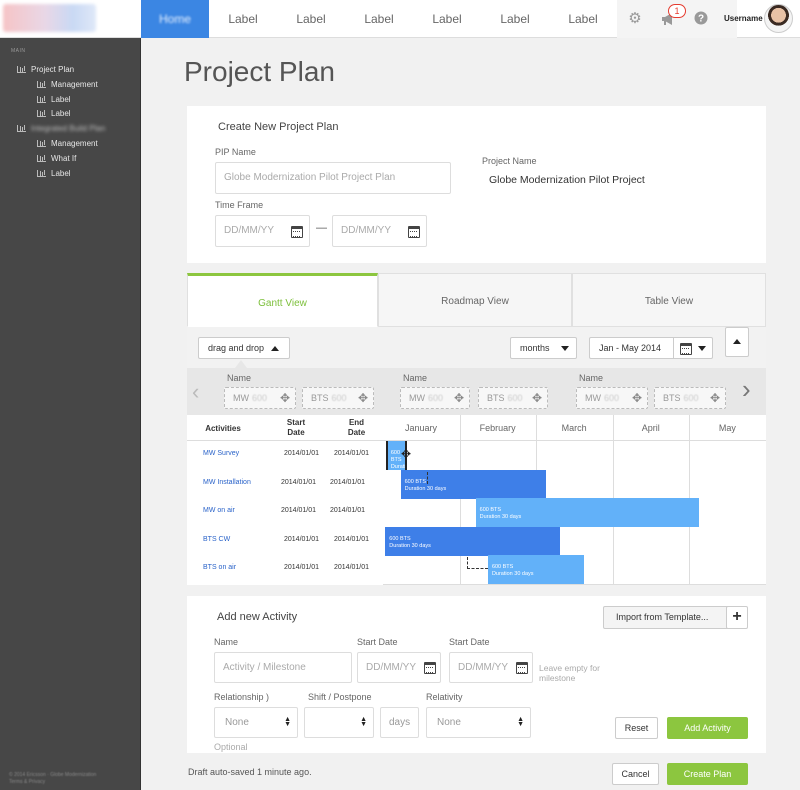  Describe the element at coordinates (54, 114) in the screenshot. I see `sidebar-item-label-2: Label` at that location.